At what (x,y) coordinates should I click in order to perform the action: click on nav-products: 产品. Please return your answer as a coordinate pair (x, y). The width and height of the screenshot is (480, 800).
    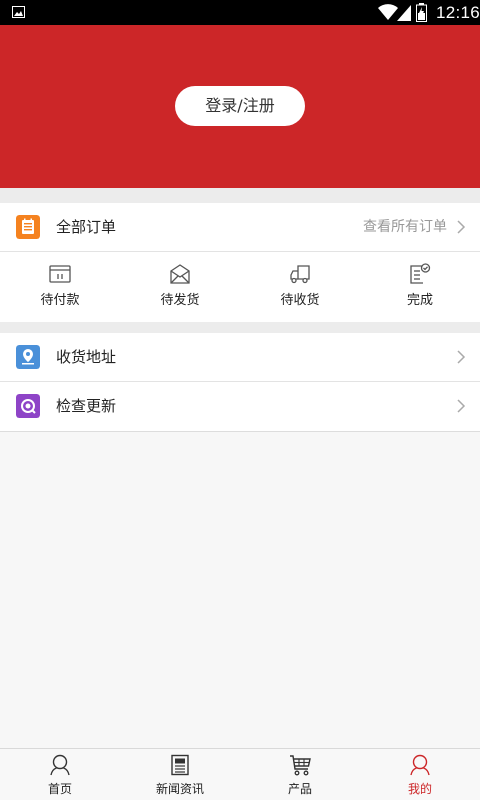
    Looking at the image, I should click on (300, 774).